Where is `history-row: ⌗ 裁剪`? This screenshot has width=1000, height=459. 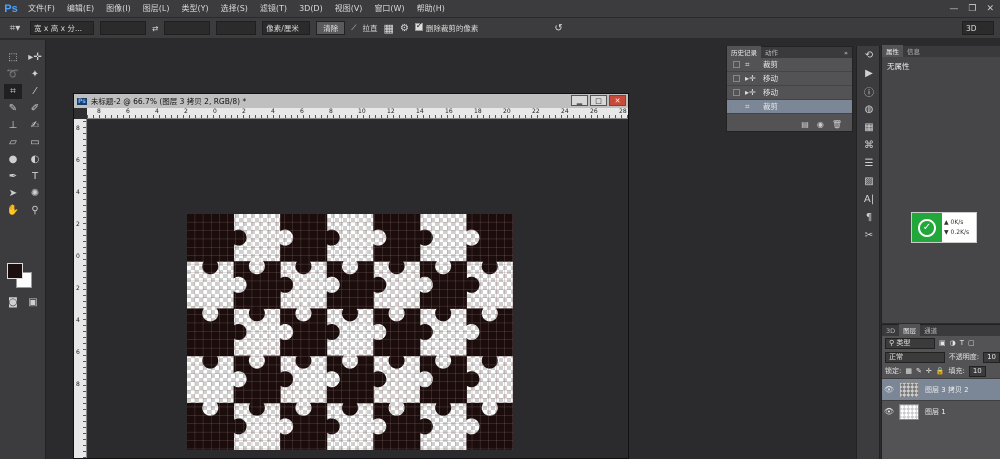
history-row: ⌗ 裁剪 is located at coordinates (789, 65).